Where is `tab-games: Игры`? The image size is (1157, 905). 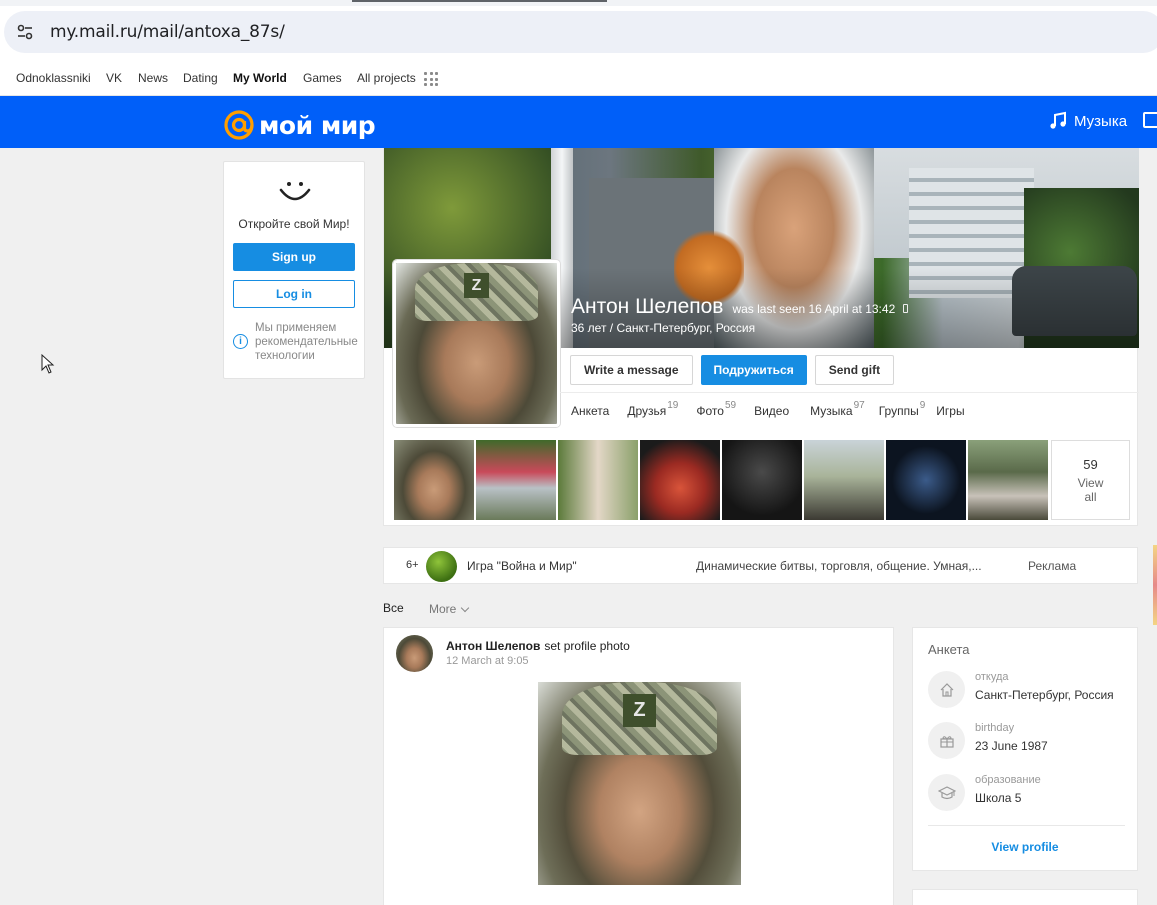
tab-games: Игры is located at coordinates (950, 411).